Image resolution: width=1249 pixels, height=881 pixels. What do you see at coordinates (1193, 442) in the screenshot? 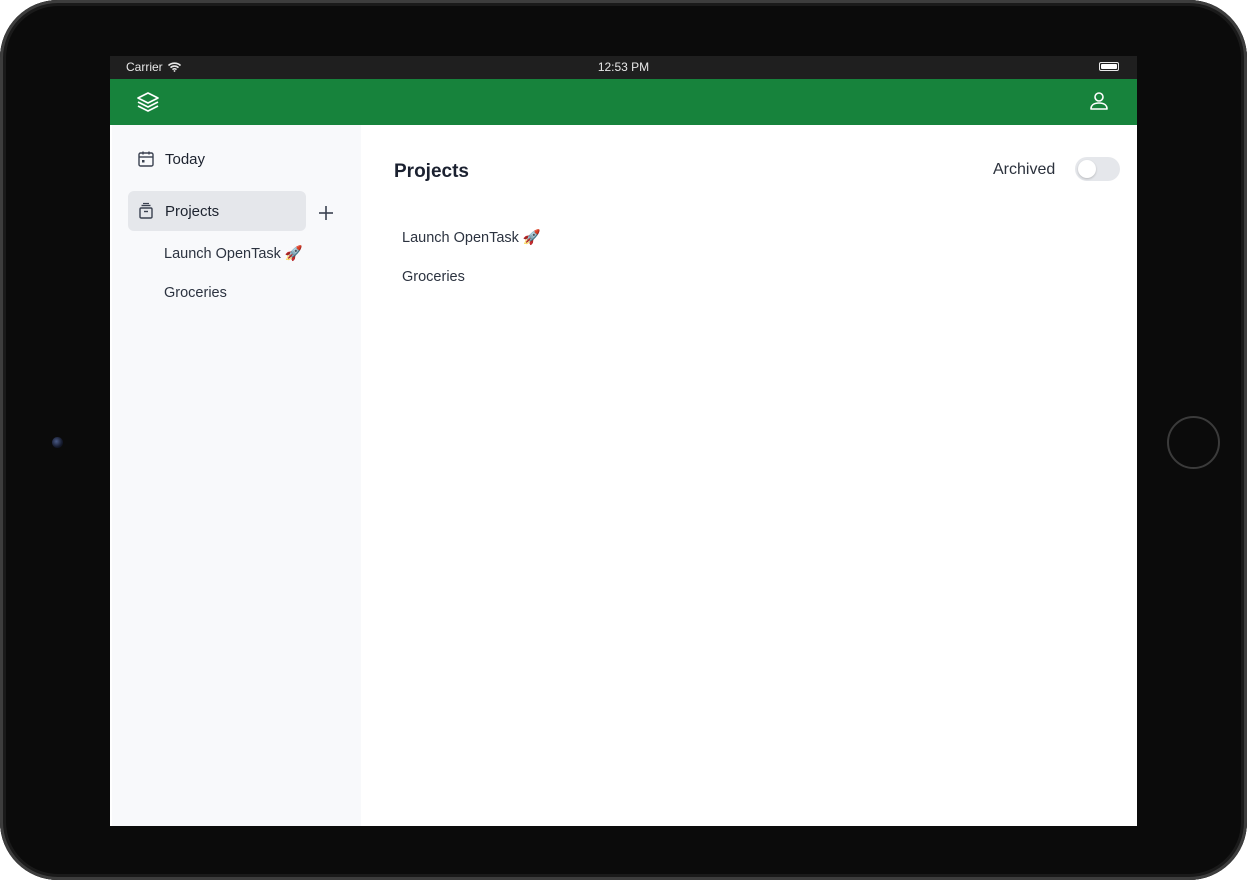
I see `home-button` at bounding box center [1193, 442].